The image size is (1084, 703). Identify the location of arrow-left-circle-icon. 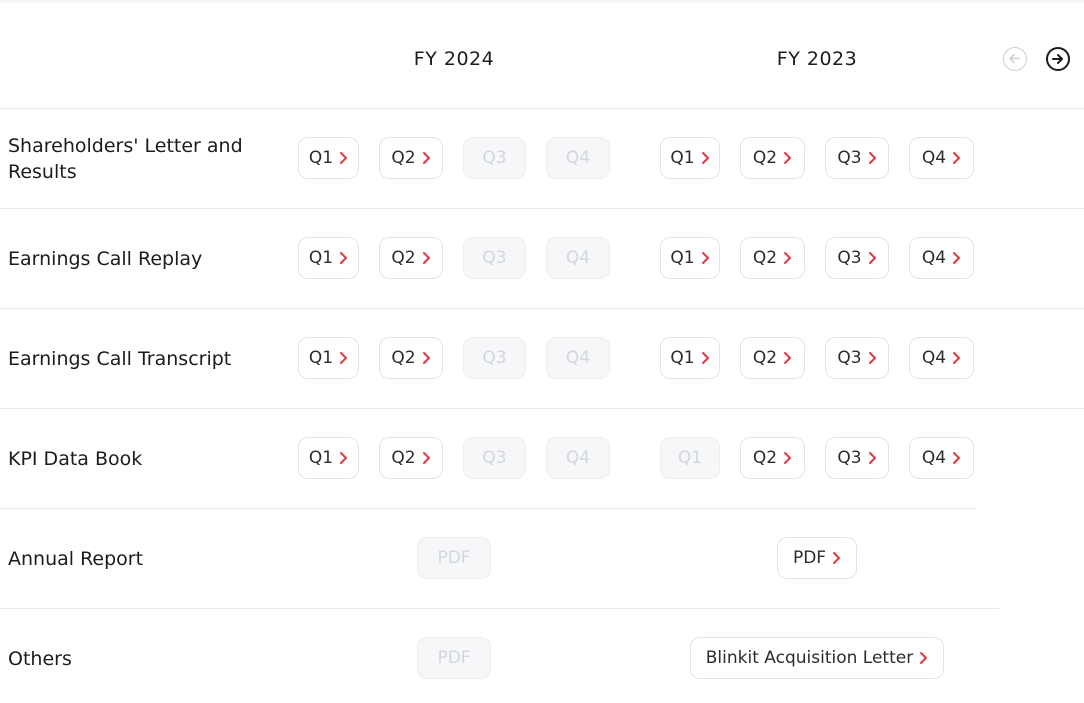
(1014, 58).